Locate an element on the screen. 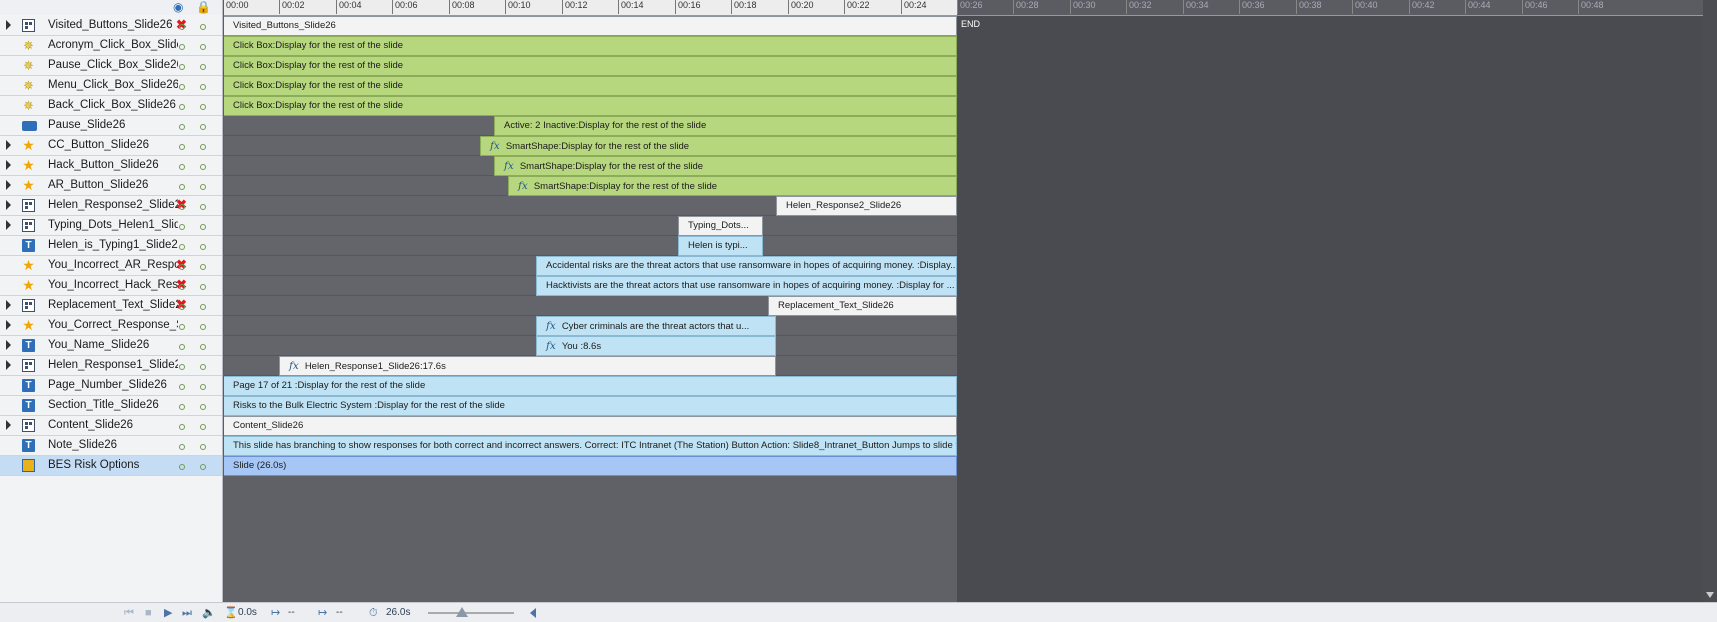 The width and height of the screenshot is (1717, 622). timeline-bar: fx You :8.6s is located at coordinates (656, 346).